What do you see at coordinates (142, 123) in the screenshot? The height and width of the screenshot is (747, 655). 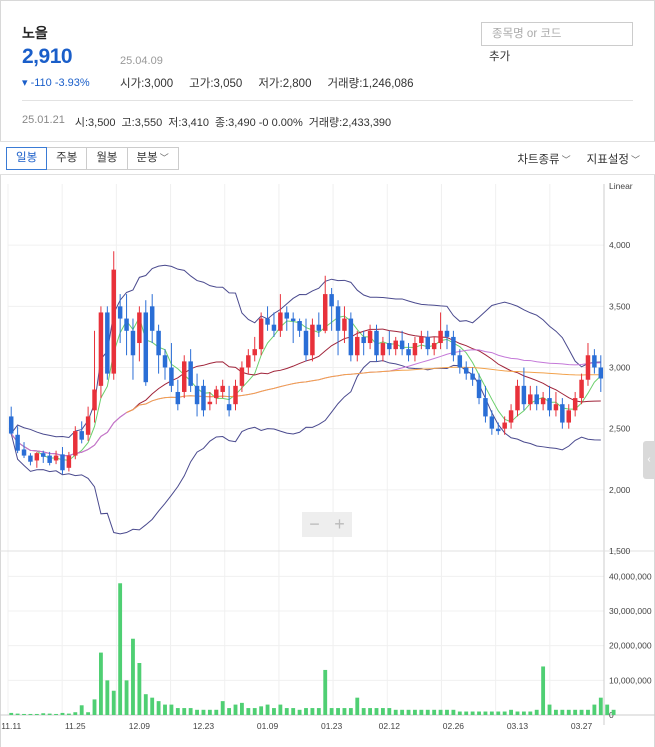 I see `hover-high: 고:3,550` at bounding box center [142, 123].